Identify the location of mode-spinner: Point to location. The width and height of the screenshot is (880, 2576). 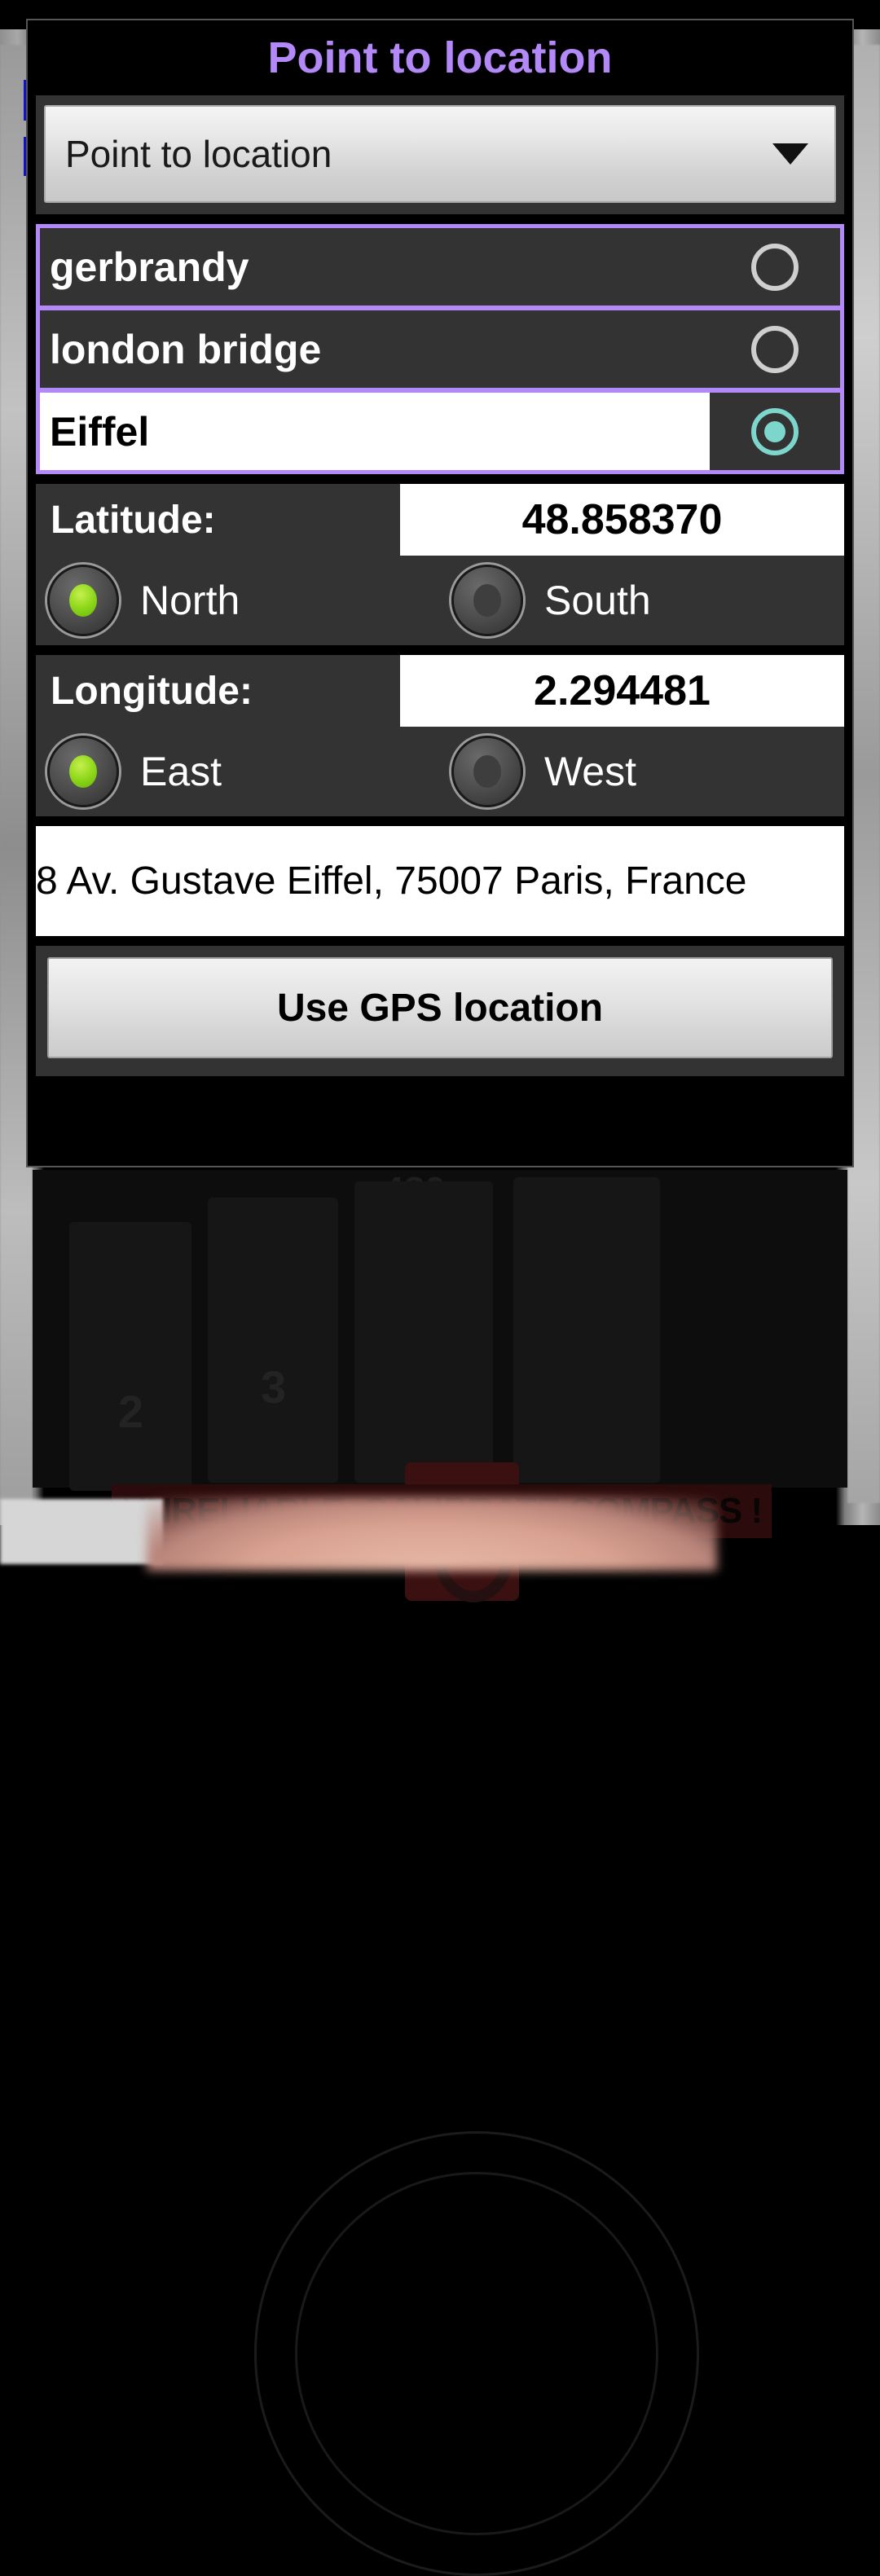
(440, 154).